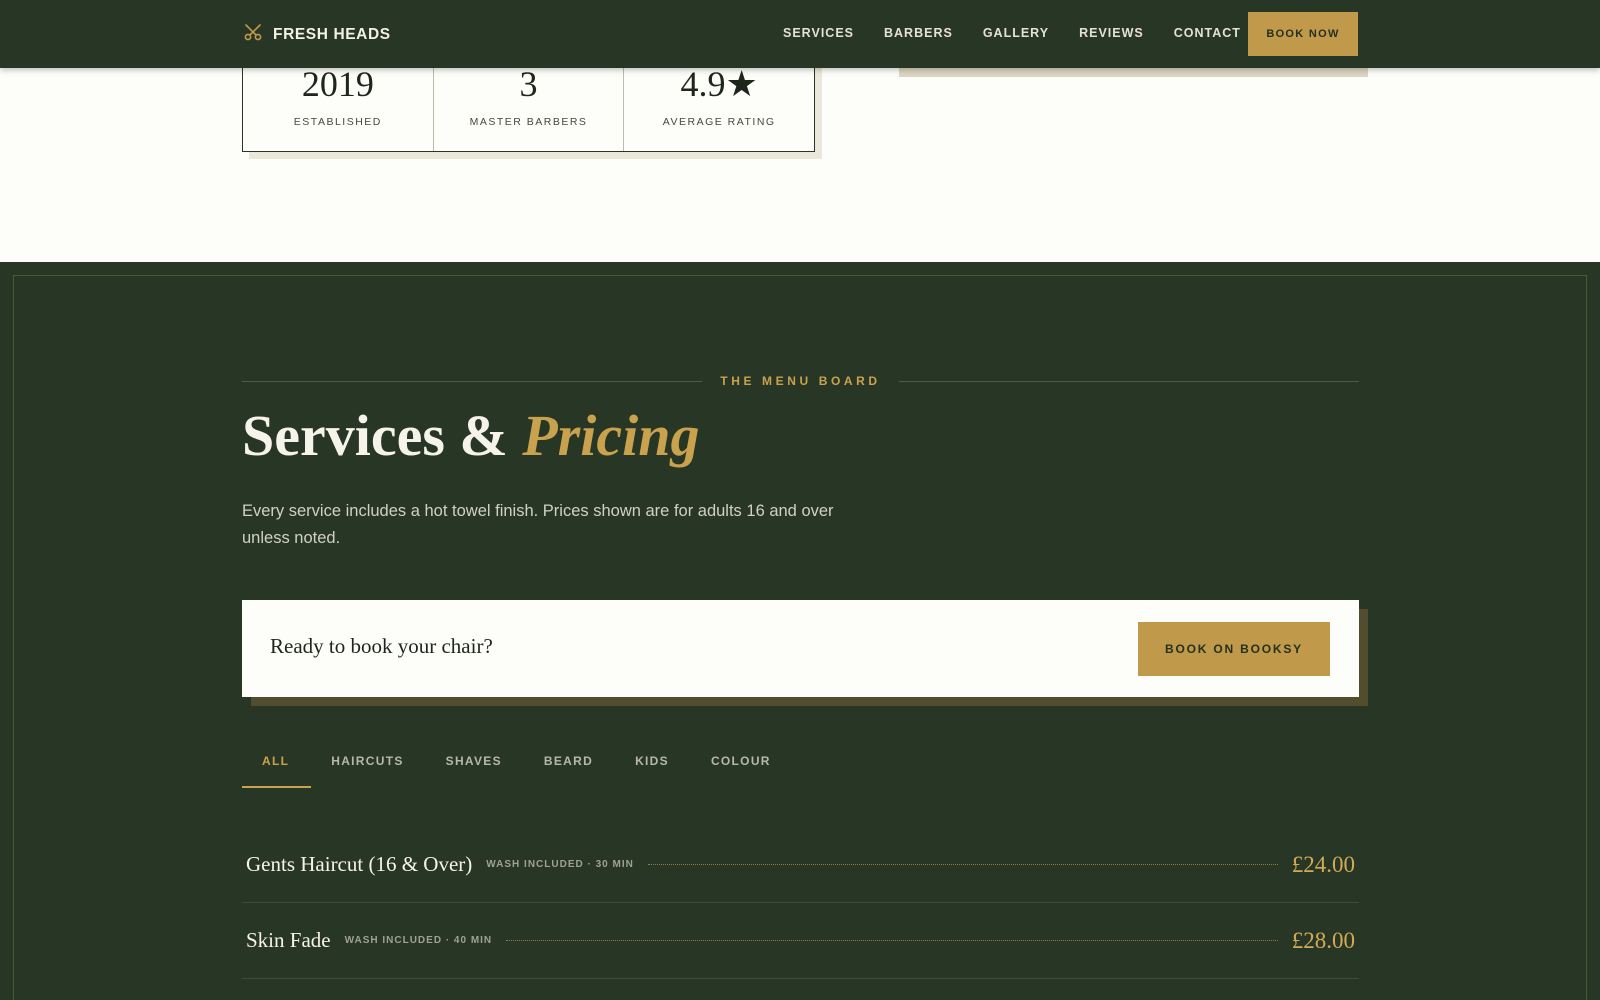 Image resolution: width=1600 pixels, height=1000 pixels. Describe the element at coordinates (653, 771) in the screenshot. I see `tab-kids: KIDS` at that location.